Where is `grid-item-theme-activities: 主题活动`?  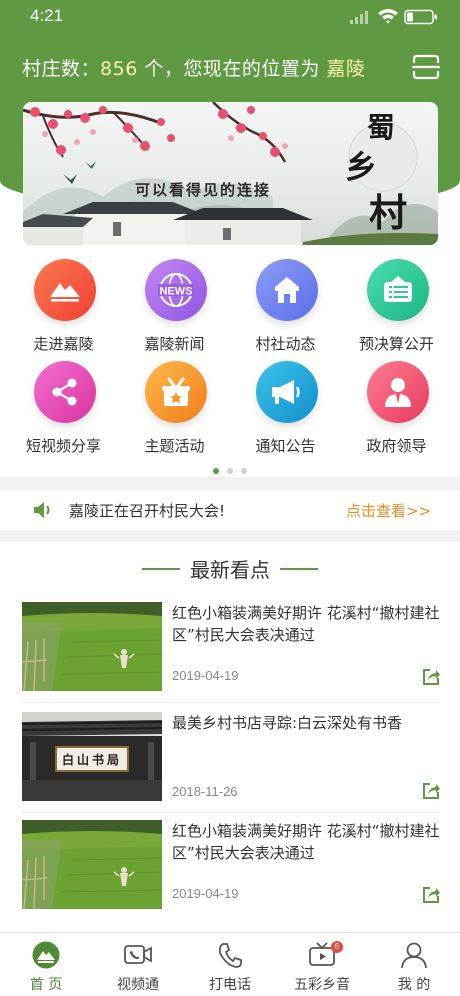 grid-item-theme-activities: 主题活动 is located at coordinates (174, 402).